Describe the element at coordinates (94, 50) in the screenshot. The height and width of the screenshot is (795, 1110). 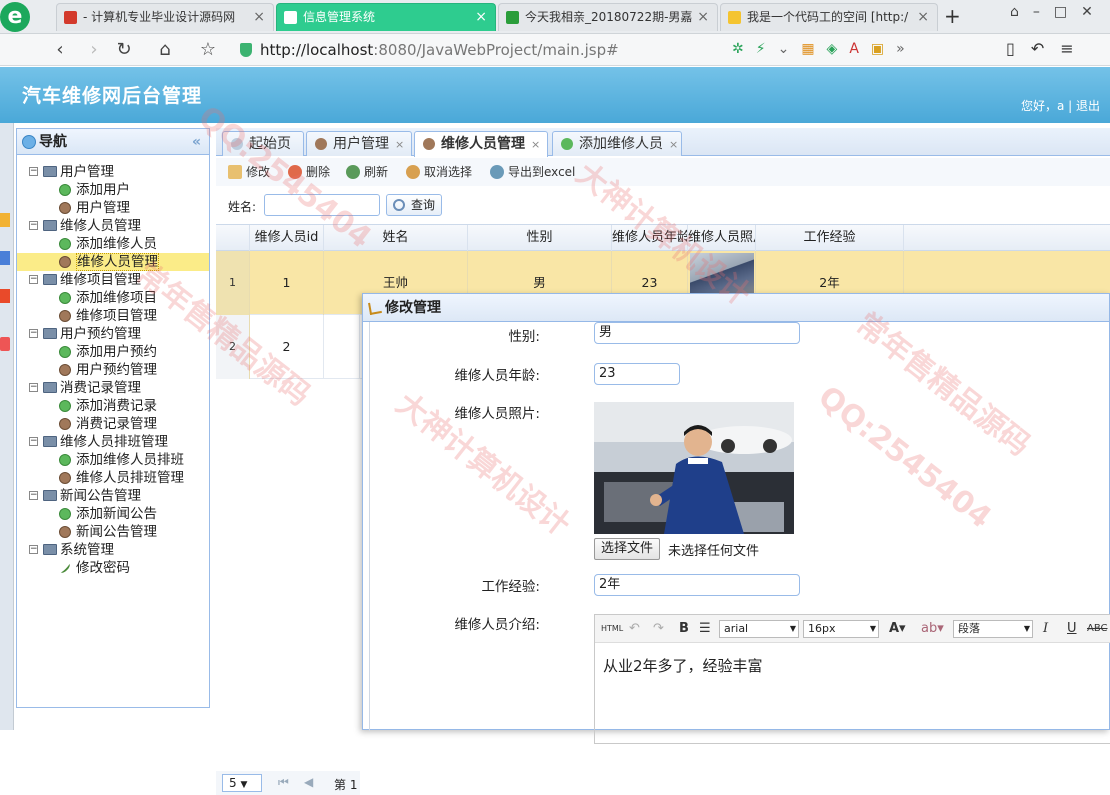
I see `forward-icon: ›` at that location.